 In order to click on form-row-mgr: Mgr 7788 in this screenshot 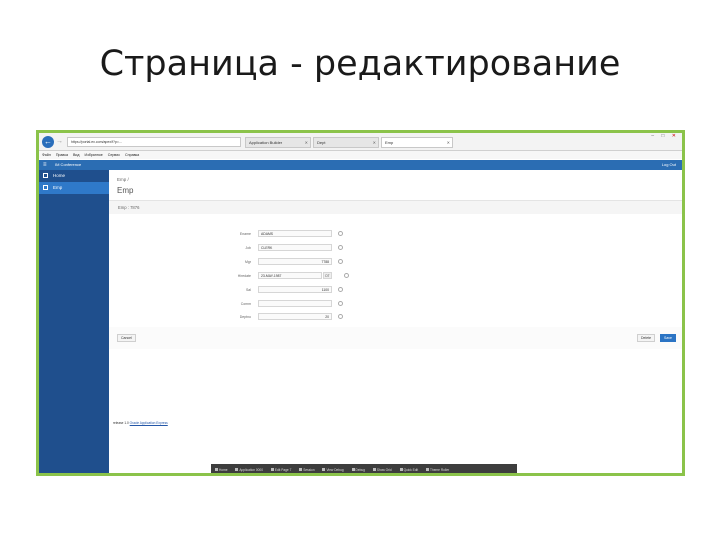, I will do `click(319, 262)`.